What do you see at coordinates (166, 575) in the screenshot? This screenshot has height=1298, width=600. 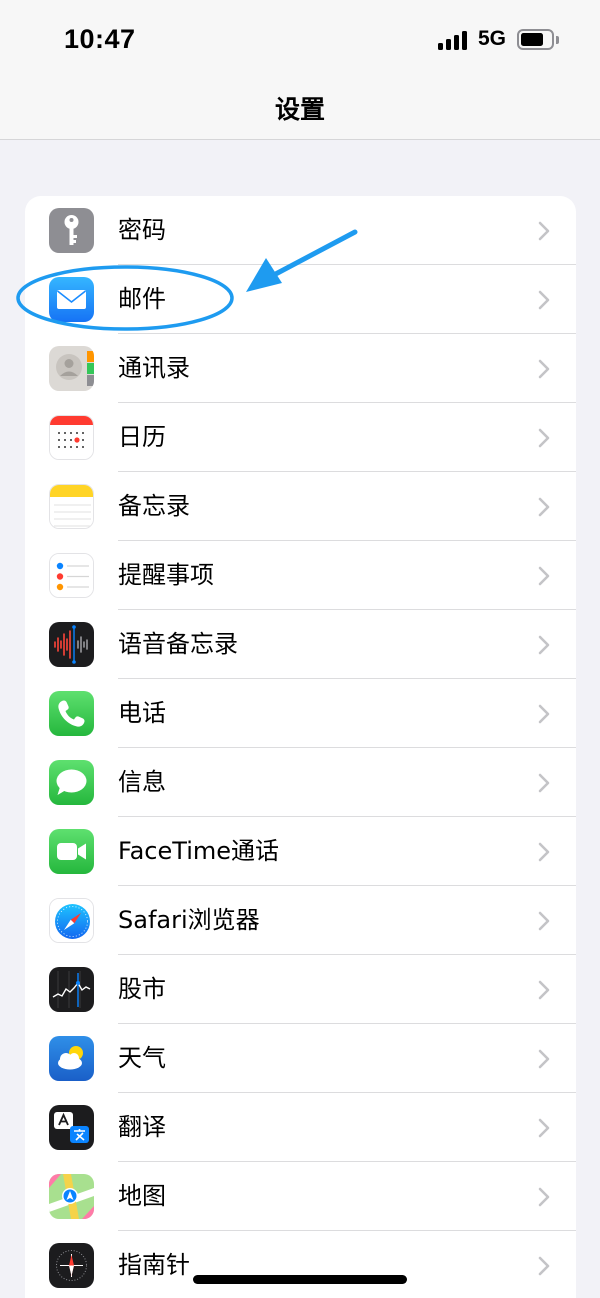 I see `row-label: 提醒事项` at bounding box center [166, 575].